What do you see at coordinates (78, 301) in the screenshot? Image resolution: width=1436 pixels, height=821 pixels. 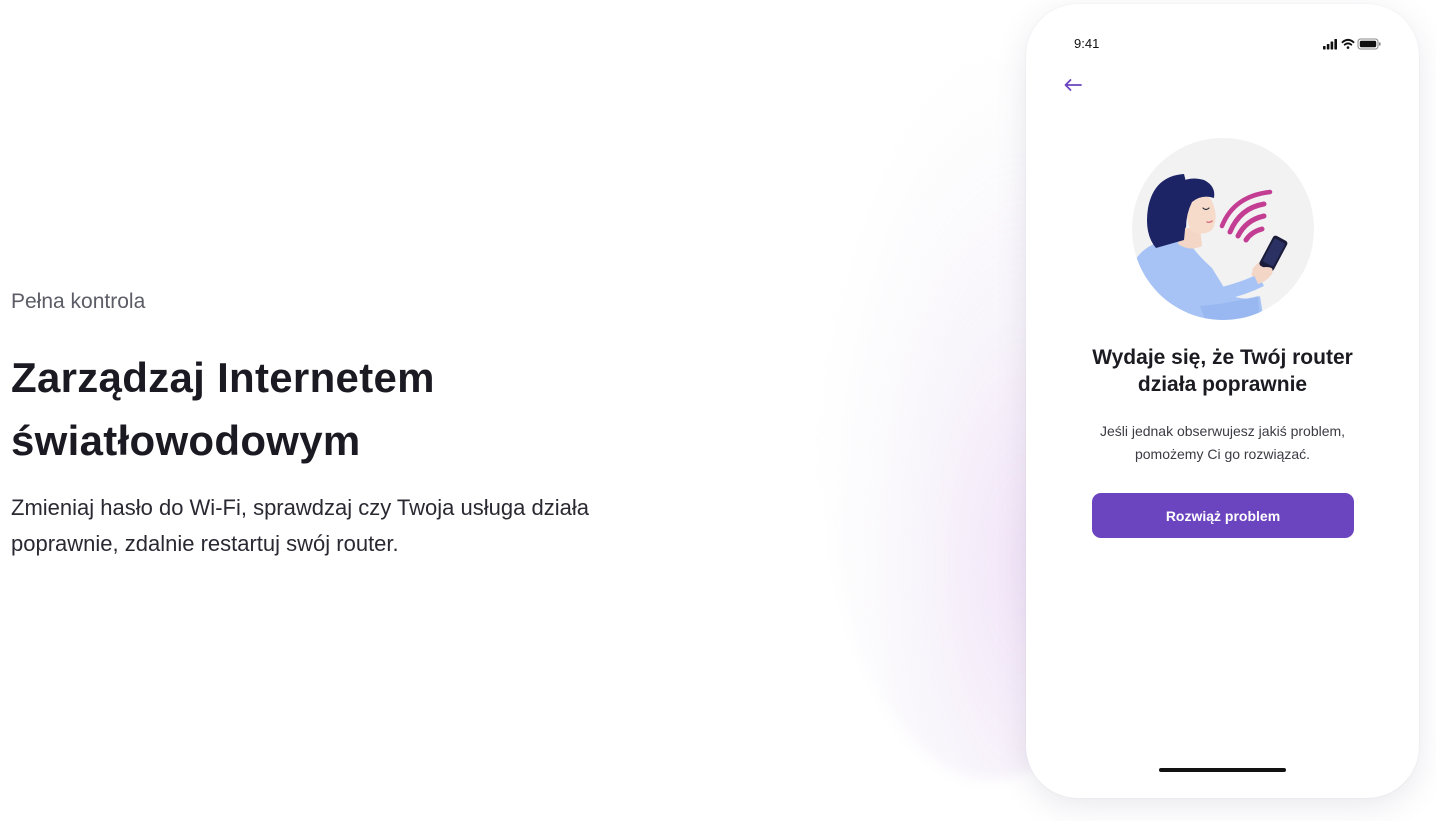 I see `hero-eyebrow: Pełna kontrola` at bounding box center [78, 301].